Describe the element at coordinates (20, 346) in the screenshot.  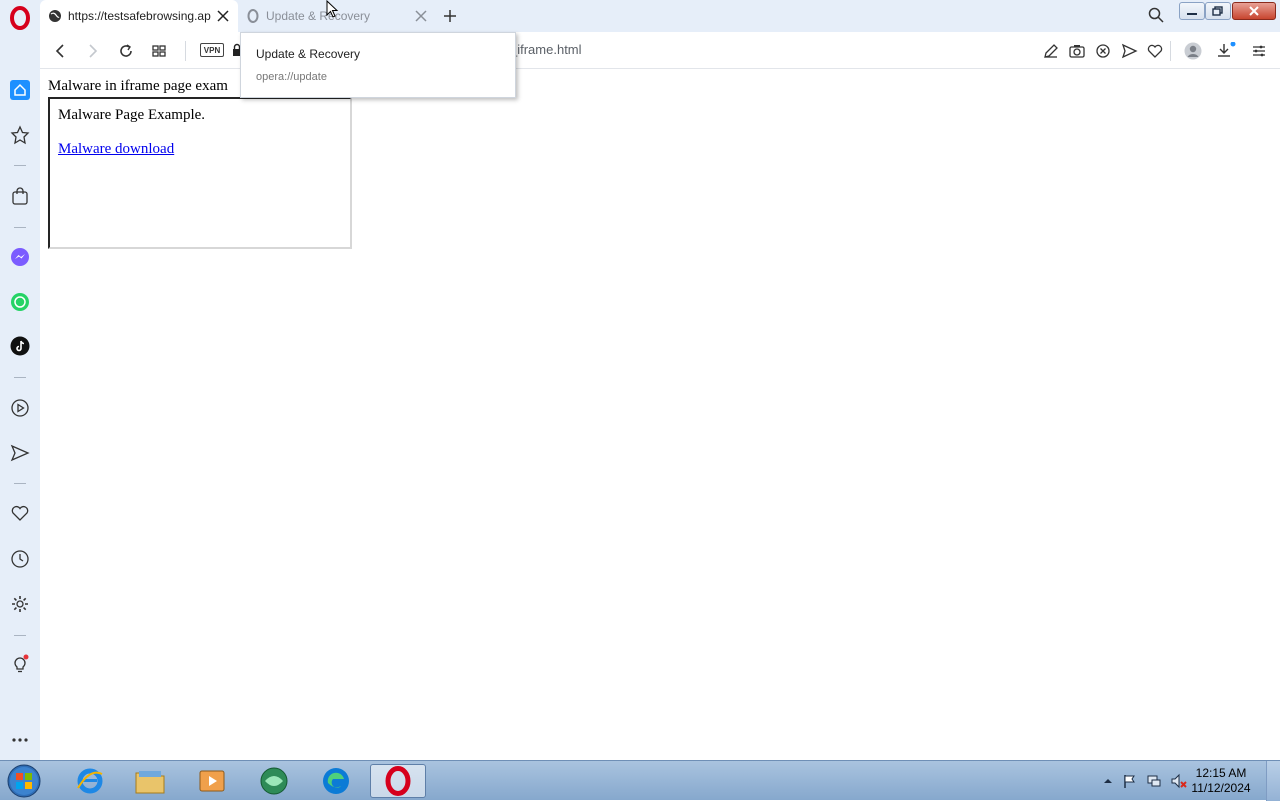
I see `tiktok-icon` at that location.